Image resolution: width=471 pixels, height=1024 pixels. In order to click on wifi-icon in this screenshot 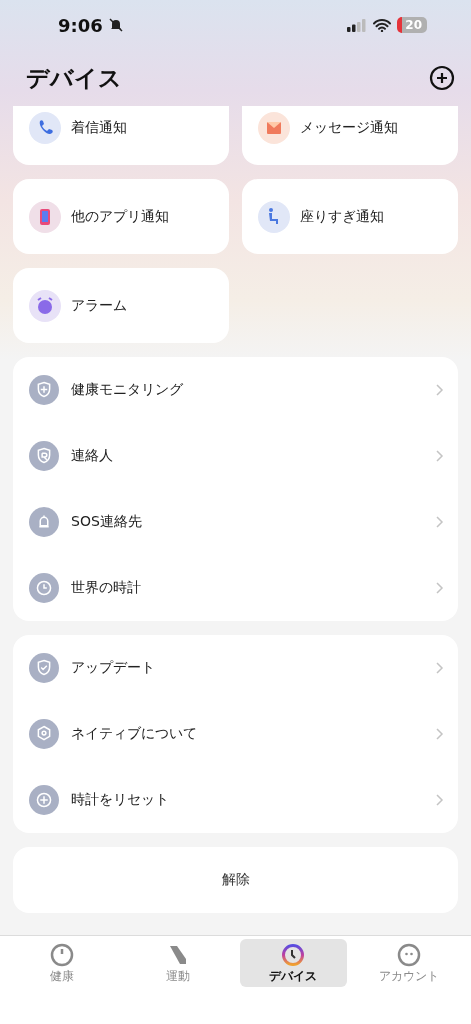, I will do `click(382, 25)`.